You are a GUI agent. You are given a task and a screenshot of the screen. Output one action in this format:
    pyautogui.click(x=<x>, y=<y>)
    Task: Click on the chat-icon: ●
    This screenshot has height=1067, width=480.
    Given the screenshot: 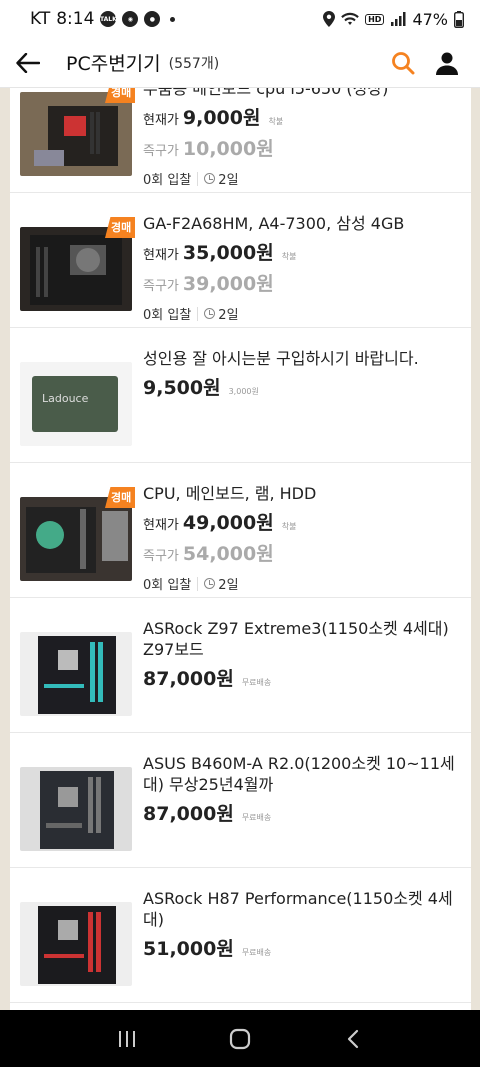 What is the action you would take?
    pyautogui.click(x=152, y=19)
    